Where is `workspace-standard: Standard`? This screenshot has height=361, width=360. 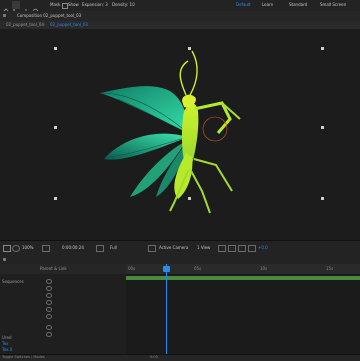
workspace-standard: Standard is located at coordinates (298, 5).